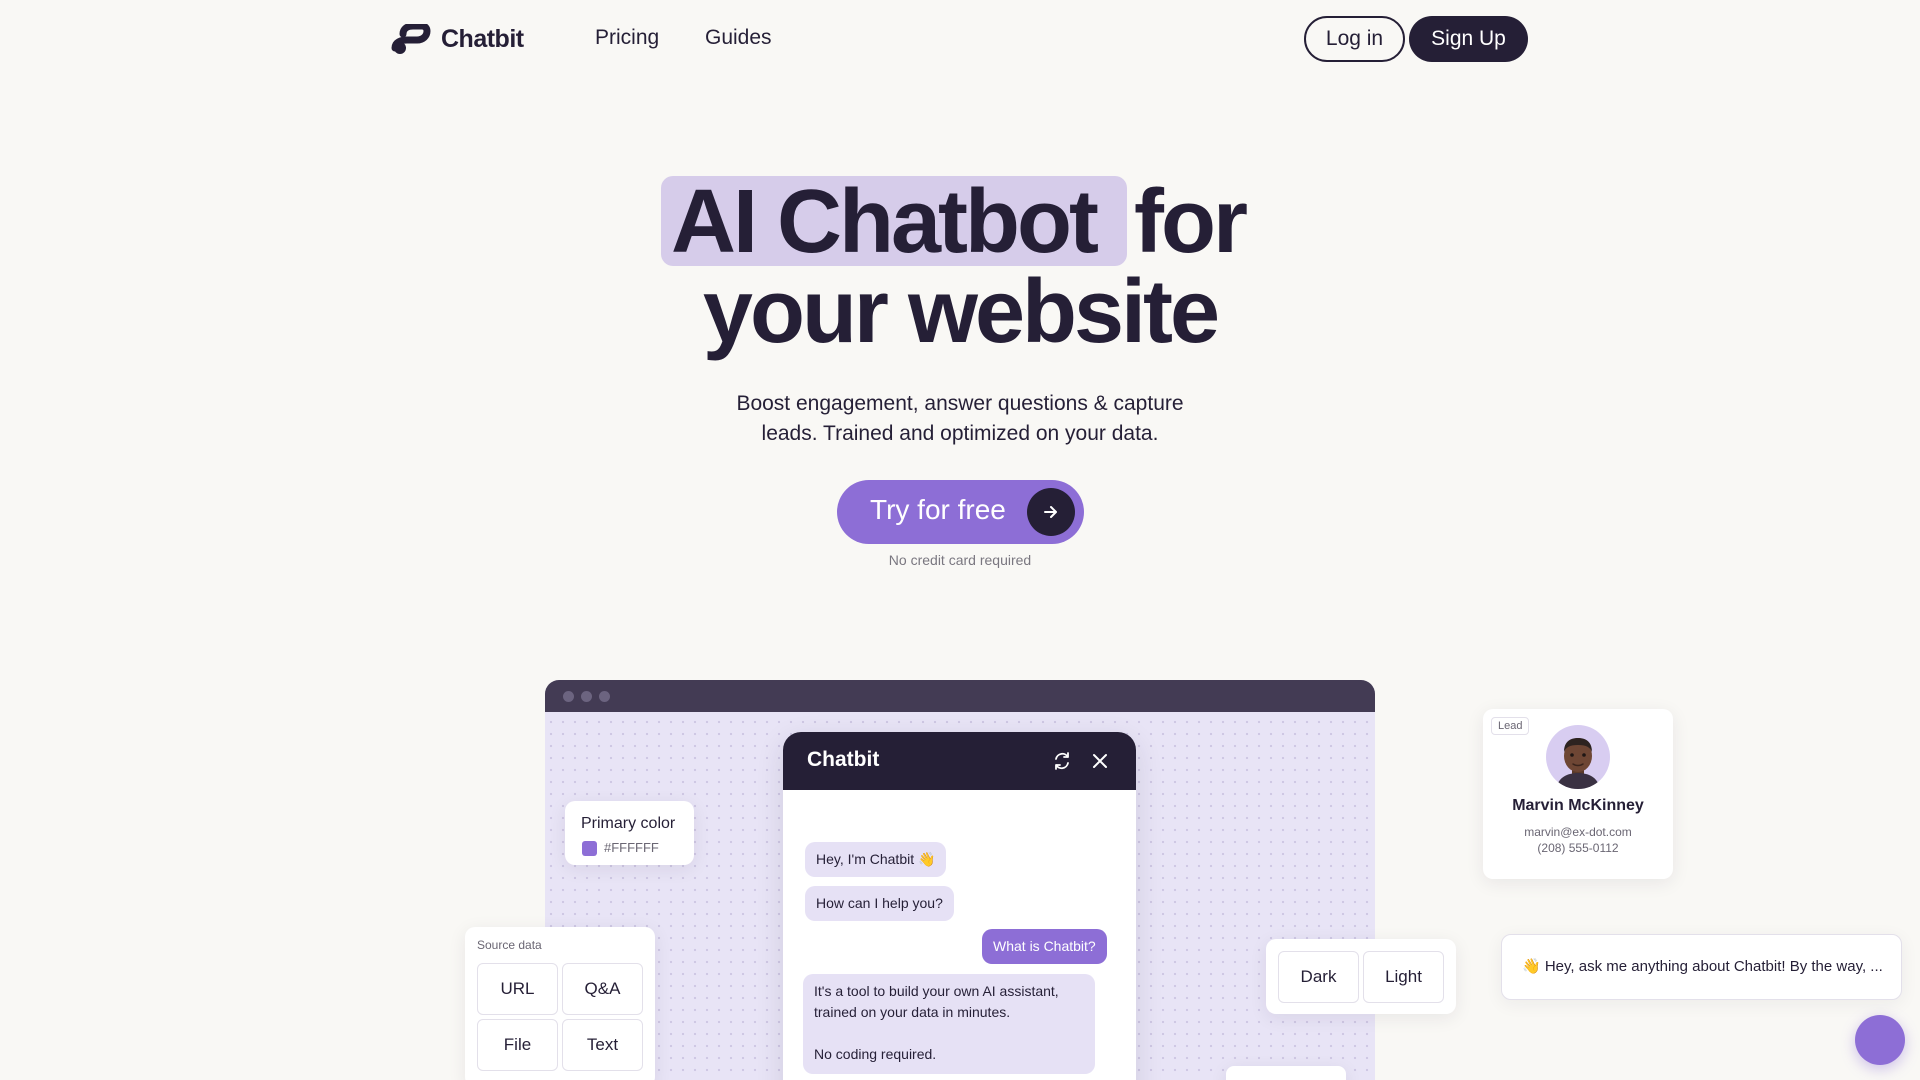  Describe the element at coordinates (602, 1045) in the screenshot. I see `source-text-button: Text` at that location.